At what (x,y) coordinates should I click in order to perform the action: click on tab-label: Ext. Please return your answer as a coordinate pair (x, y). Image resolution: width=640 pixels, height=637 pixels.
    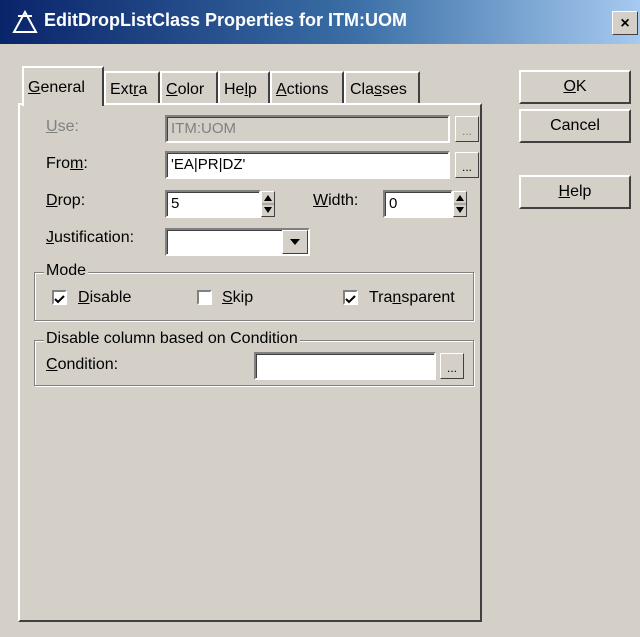
    Looking at the image, I should click on (122, 89).